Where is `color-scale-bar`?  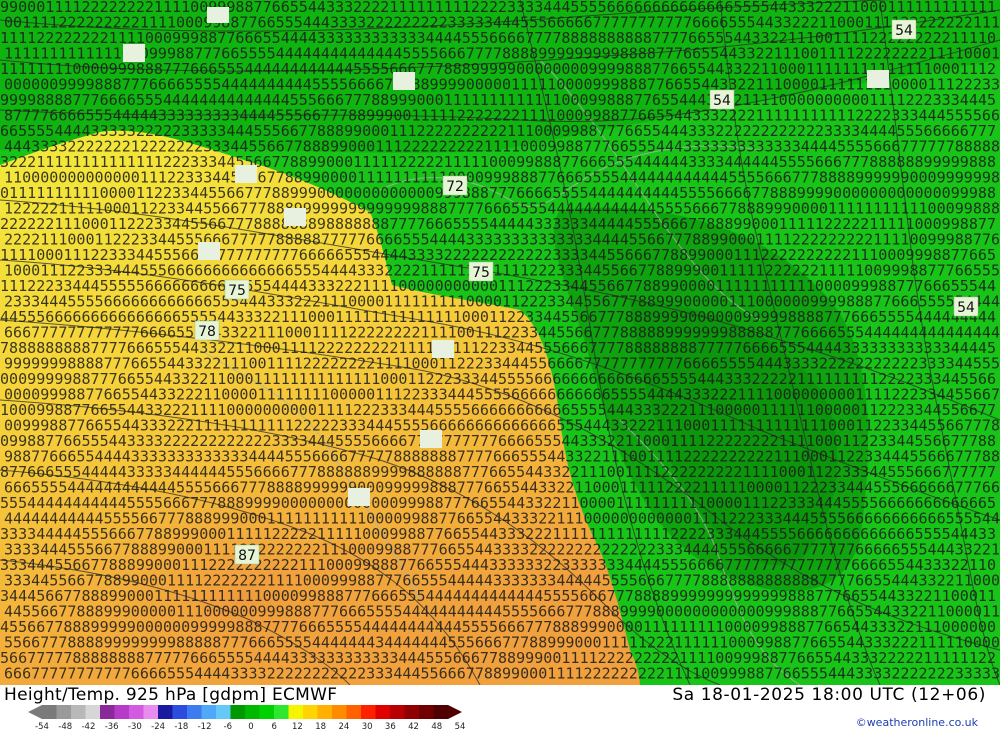 color-scale-bar is located at coordinates (245, 712).